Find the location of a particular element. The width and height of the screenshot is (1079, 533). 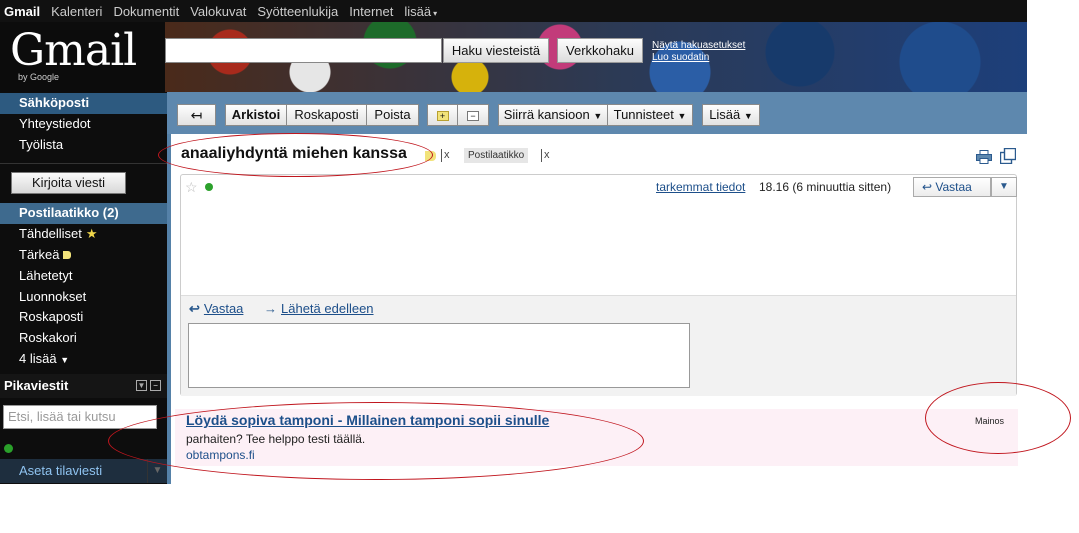

compose-button: Kirjoita viesti is located at coordinates (68, 183).